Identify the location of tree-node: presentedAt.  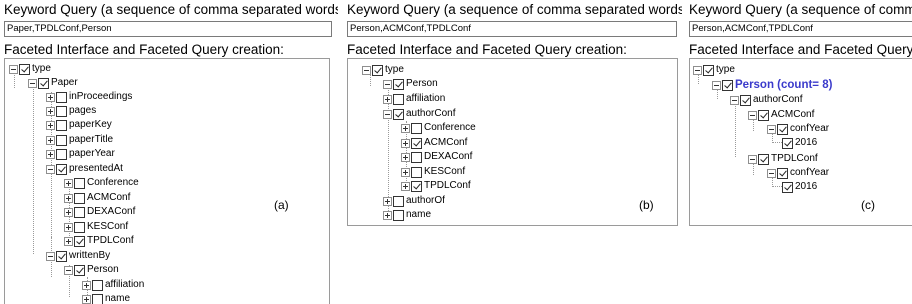
(84, 169).